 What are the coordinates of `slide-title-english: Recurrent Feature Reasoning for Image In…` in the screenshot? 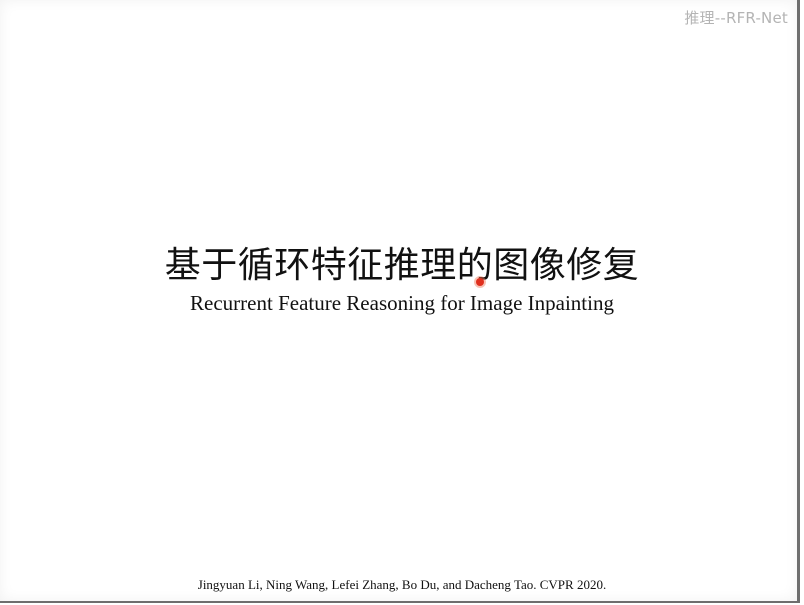 It's located at (402, 303).